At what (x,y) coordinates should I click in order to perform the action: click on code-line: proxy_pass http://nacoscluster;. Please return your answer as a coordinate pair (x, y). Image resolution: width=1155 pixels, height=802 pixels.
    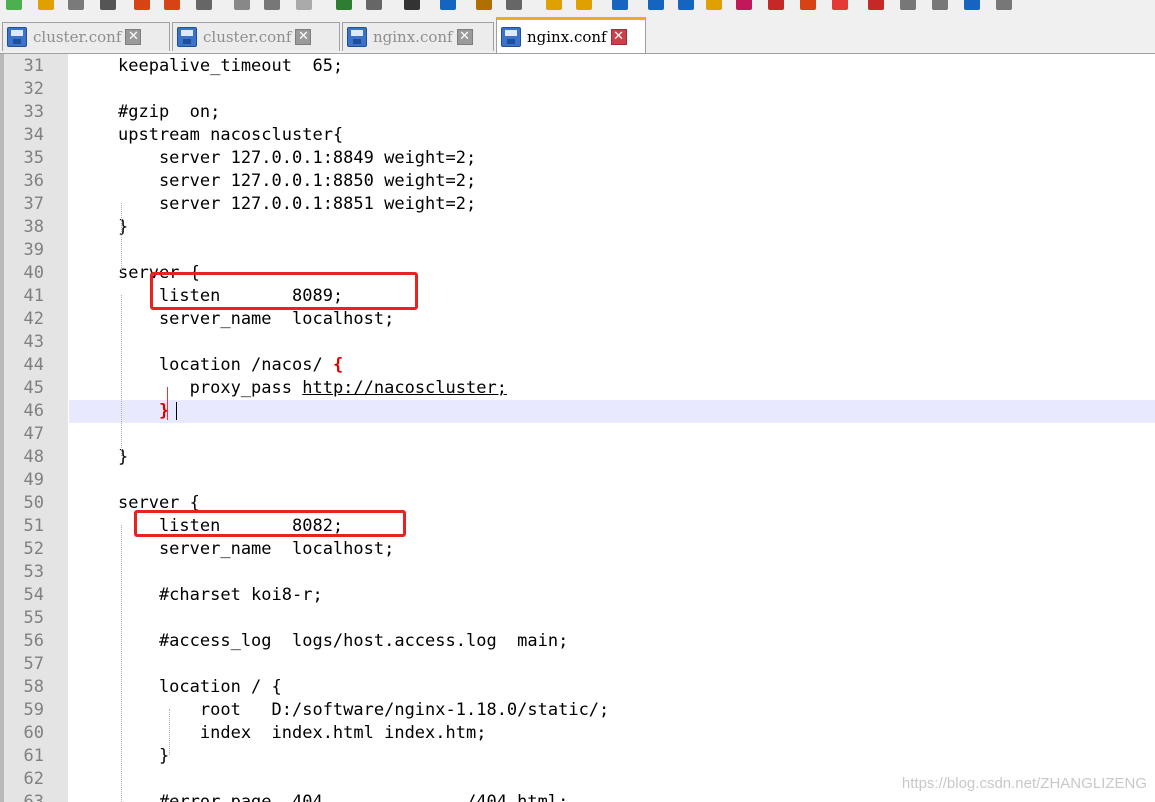
    Looking at the image, I should click on (312, 388).